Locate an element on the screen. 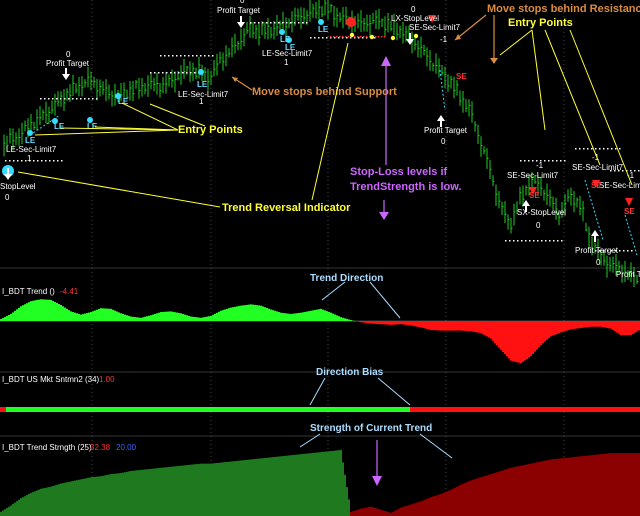 This screenshot has width=640, height=516. bias-panel-title: I_BDT US Mkt Sntmn2 (34) is located at coordinates (51, 379).